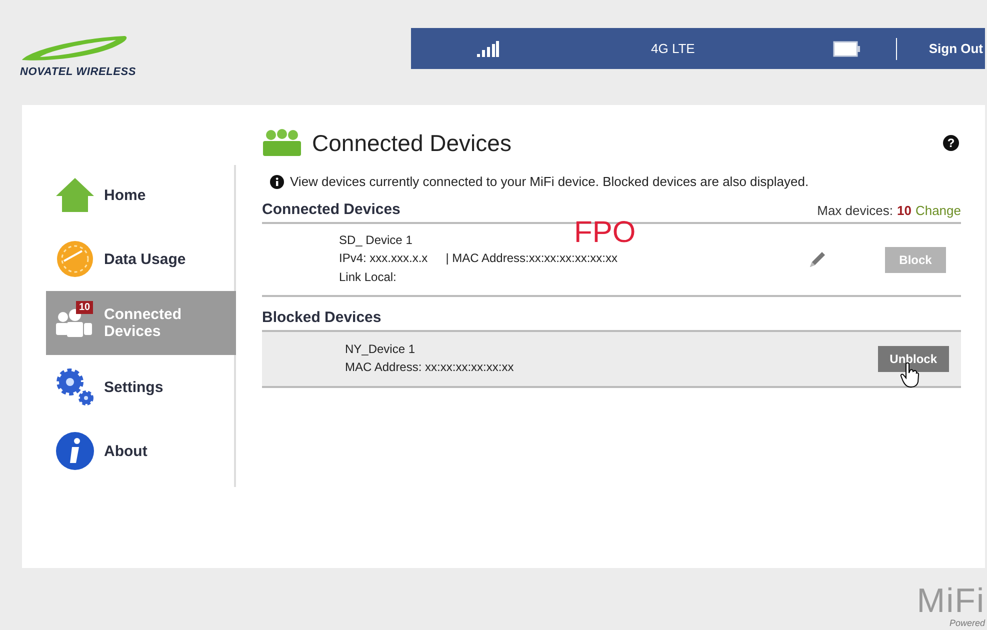 The height and width of the screenshot is (630, 987). I want to click on nav-item: Home, so click(141, 195).